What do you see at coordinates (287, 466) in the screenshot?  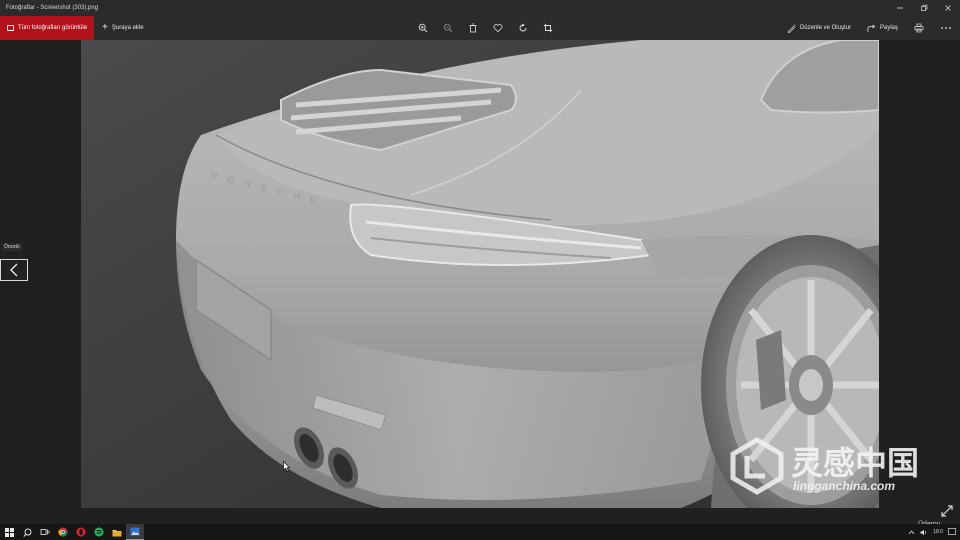 I see `mouse-cursor-icon` at bounding box center [287, 466].